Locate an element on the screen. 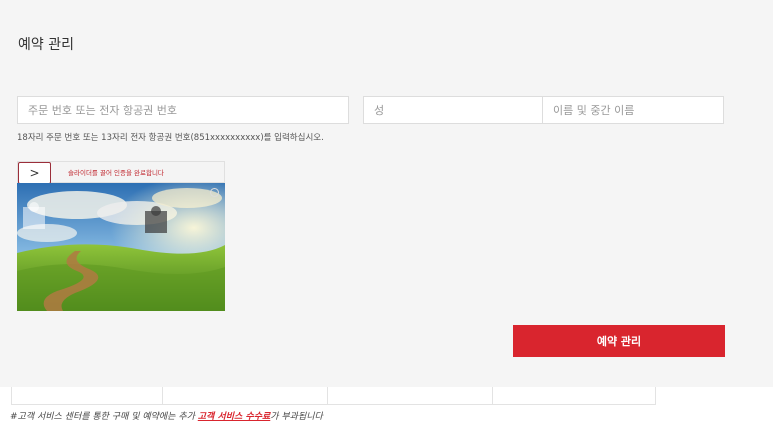 The width and height of the screenshot is (773, 425). table-row is located at coordinates (333, 396).